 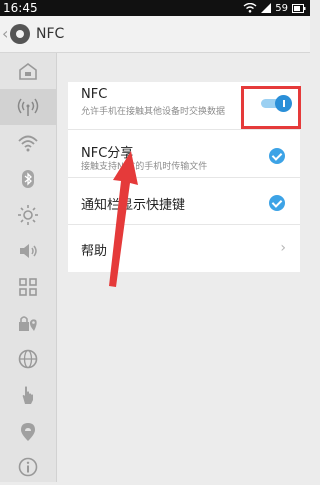 I want to click on brightness-icon, so click(x=28, y=215).